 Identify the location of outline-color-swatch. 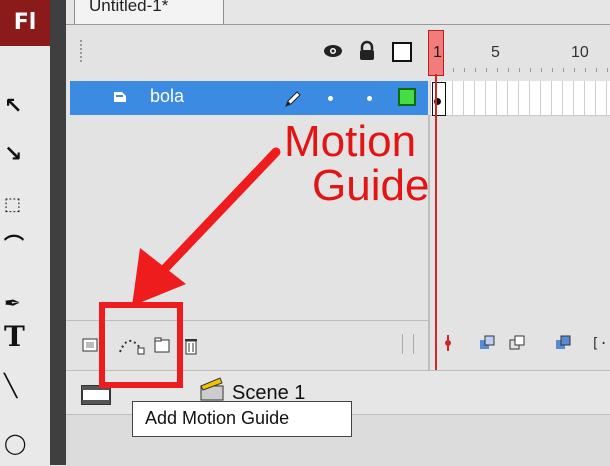
(407, 97).